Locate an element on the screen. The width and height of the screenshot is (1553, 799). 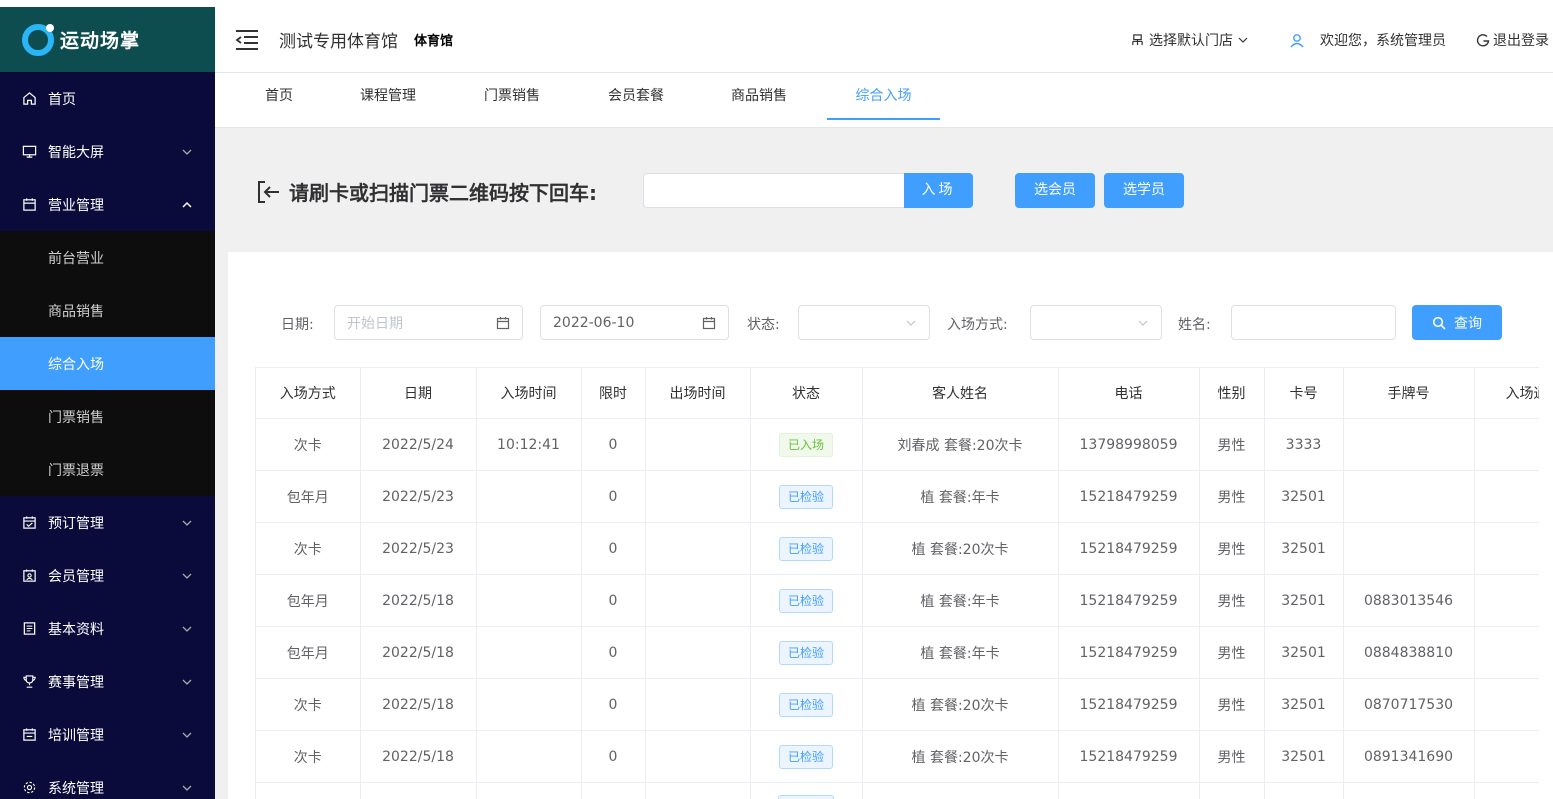
query-button-label: 查询 is located at coordinates (1468, 323).